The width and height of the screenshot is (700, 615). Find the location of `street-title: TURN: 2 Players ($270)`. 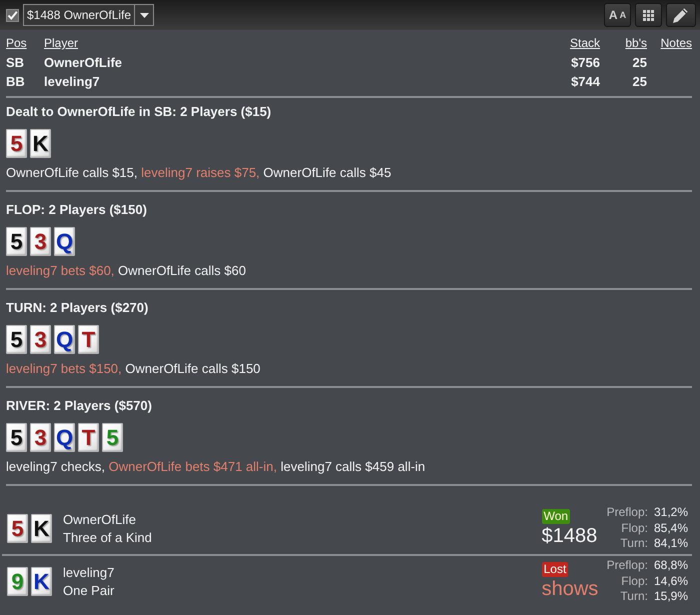

street-title: TURN: 2 Players ($270) is located at coordinates (78, 308).